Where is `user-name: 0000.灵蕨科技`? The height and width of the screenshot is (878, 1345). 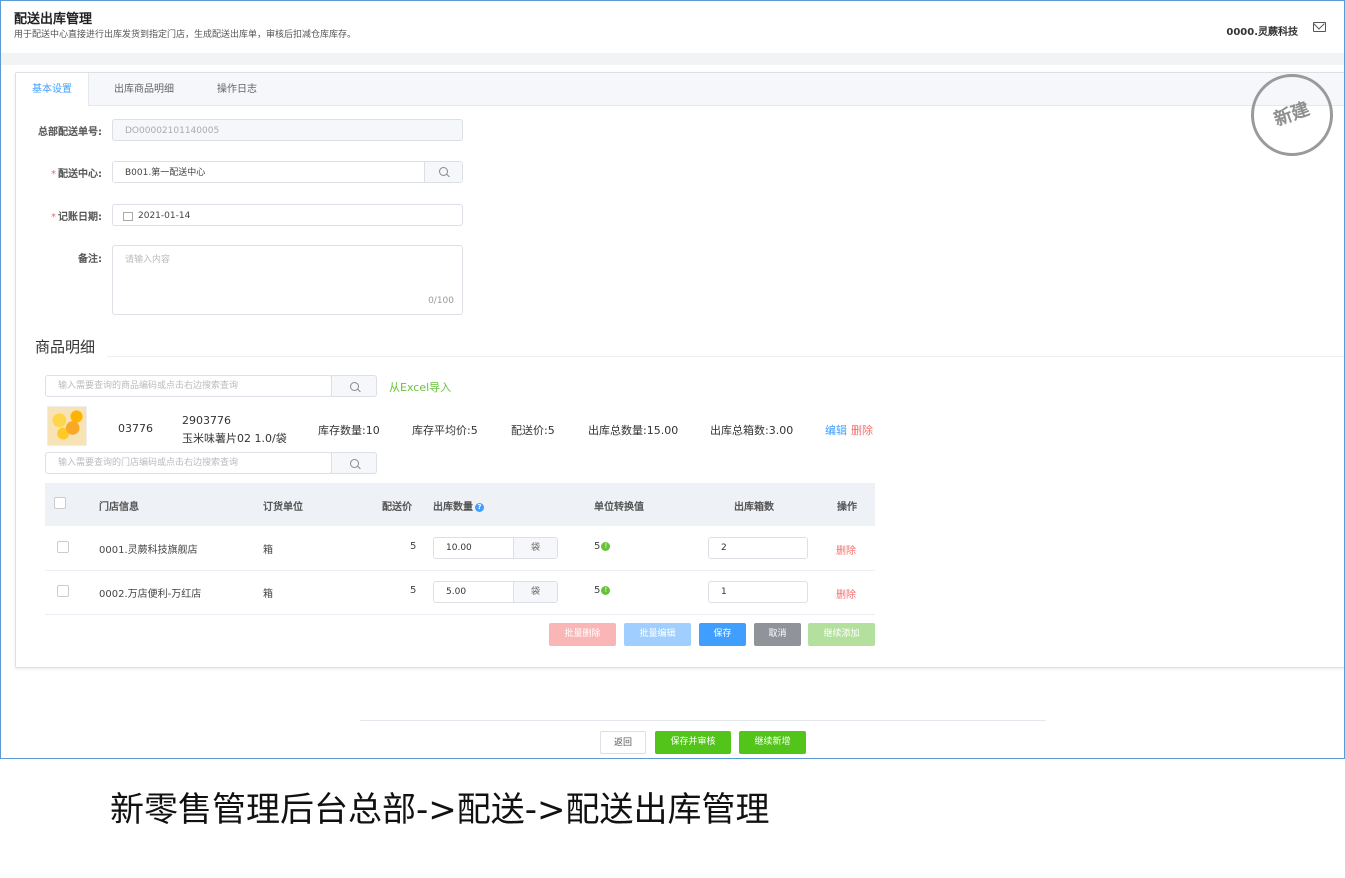
user-name: 0000.灵蕨科技 is located at coordinates (1262, 30).